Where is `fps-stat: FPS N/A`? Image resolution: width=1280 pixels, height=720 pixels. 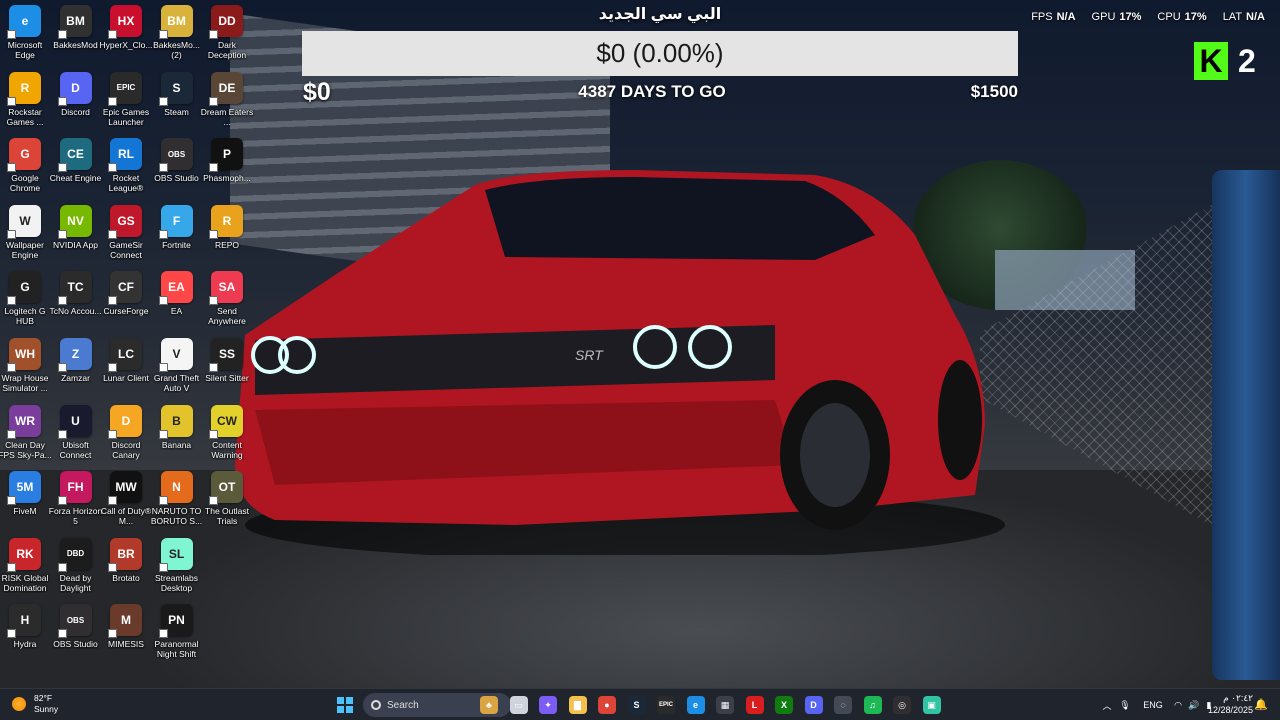
fps-stat: FPS N/A is located at coordinates (1053, 17).